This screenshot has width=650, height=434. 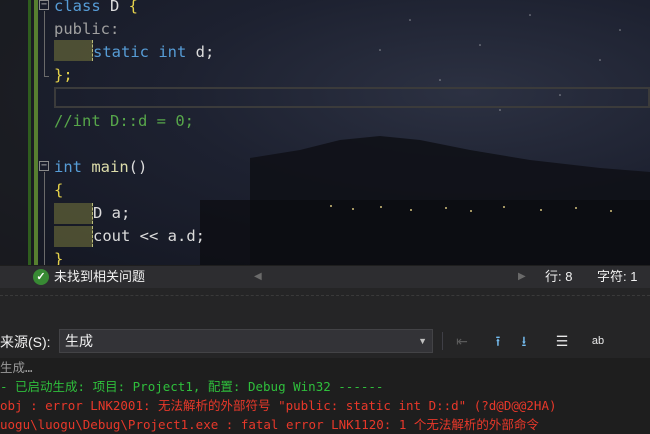 I want to click on code-line: //int D::d = 0;, so click(x=124, y=121).